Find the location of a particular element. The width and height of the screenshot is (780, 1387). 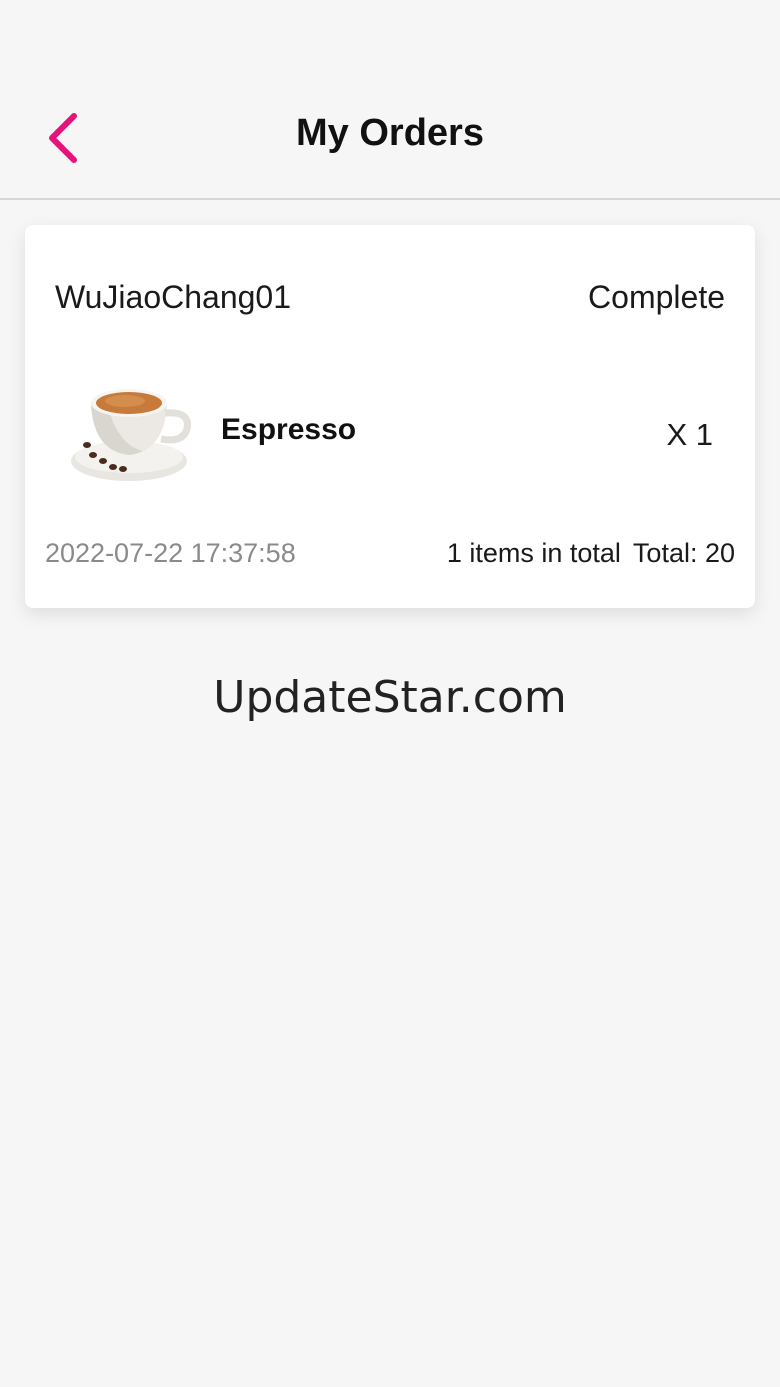

product-name: Espresso is located at coordinates (289, 429).